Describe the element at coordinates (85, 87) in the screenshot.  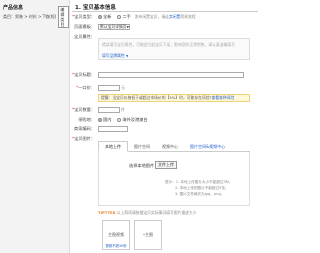
I see `price-label: *一口价：` at that location.